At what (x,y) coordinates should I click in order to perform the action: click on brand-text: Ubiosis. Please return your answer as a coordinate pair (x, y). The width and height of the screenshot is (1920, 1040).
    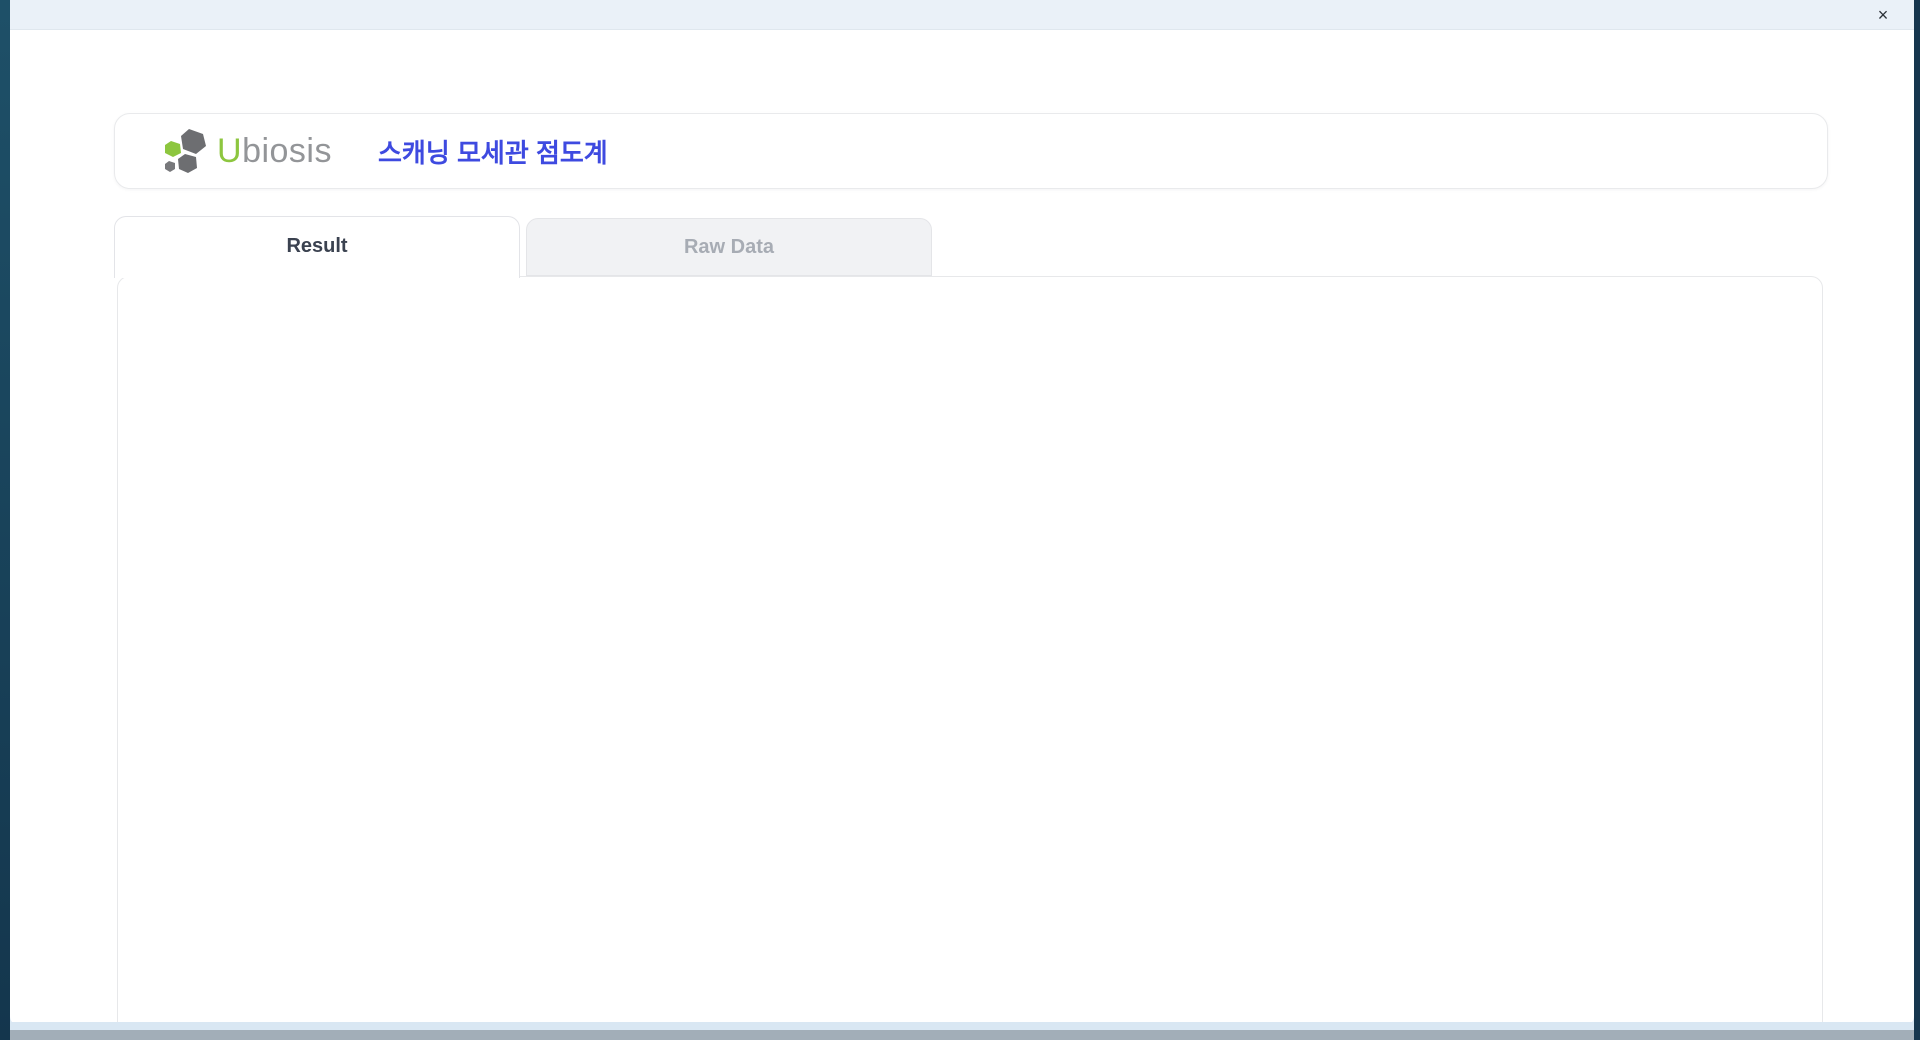
    Looking at the image, I should click on (274, 151).